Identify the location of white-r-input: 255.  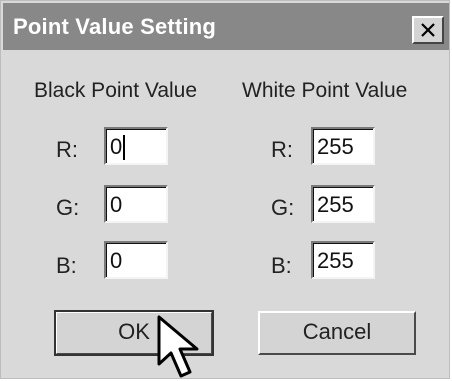
(343, 146).